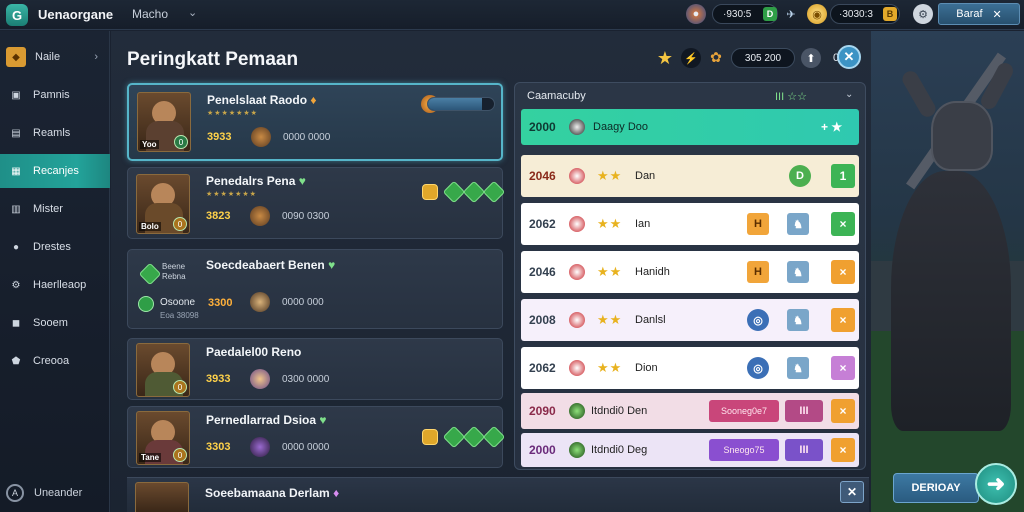 The height and width of the screenshot is (512, 1024). Describe the element at coordinates (163, 370) in the screenshot. I see `player-avatar: 0` at that location.